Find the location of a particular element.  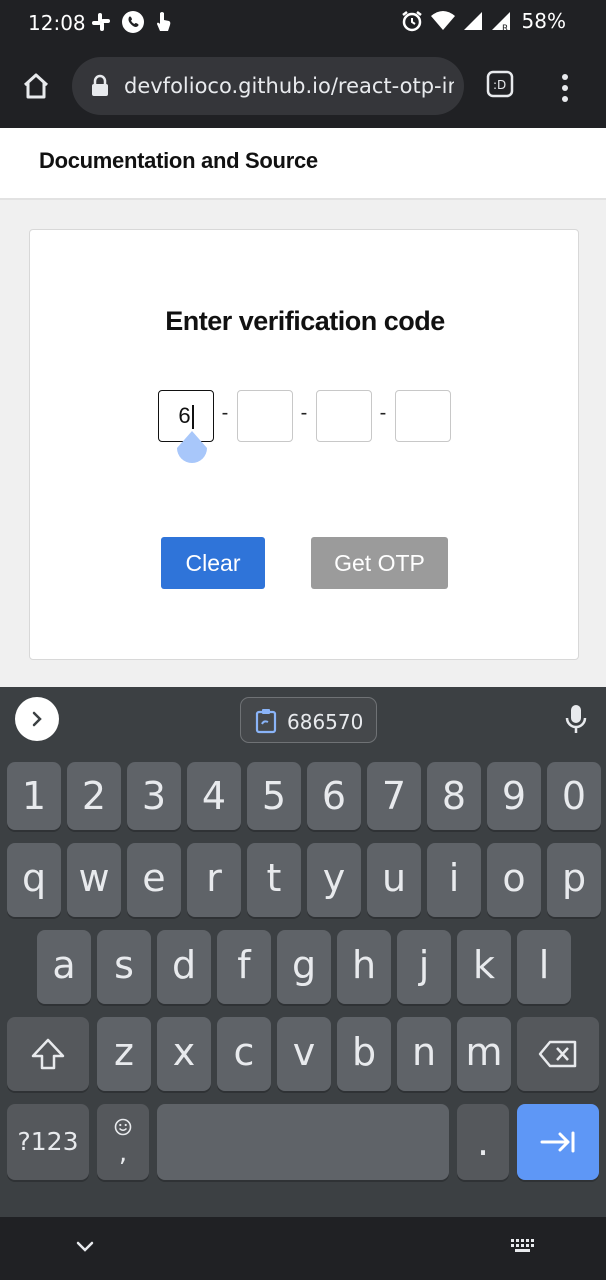

slack-icon is located at coordinates (101, 22).